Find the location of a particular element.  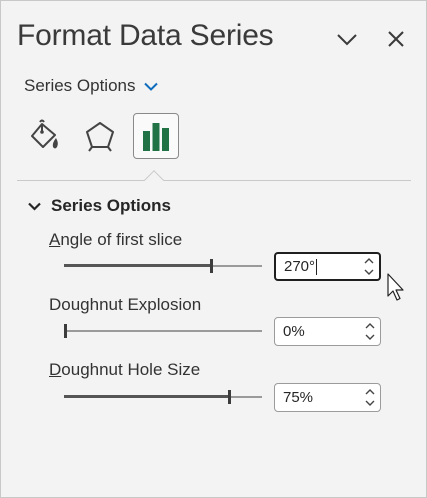

doughnut-hole-size-spinner: 75% is located at coordinates (327, 397).